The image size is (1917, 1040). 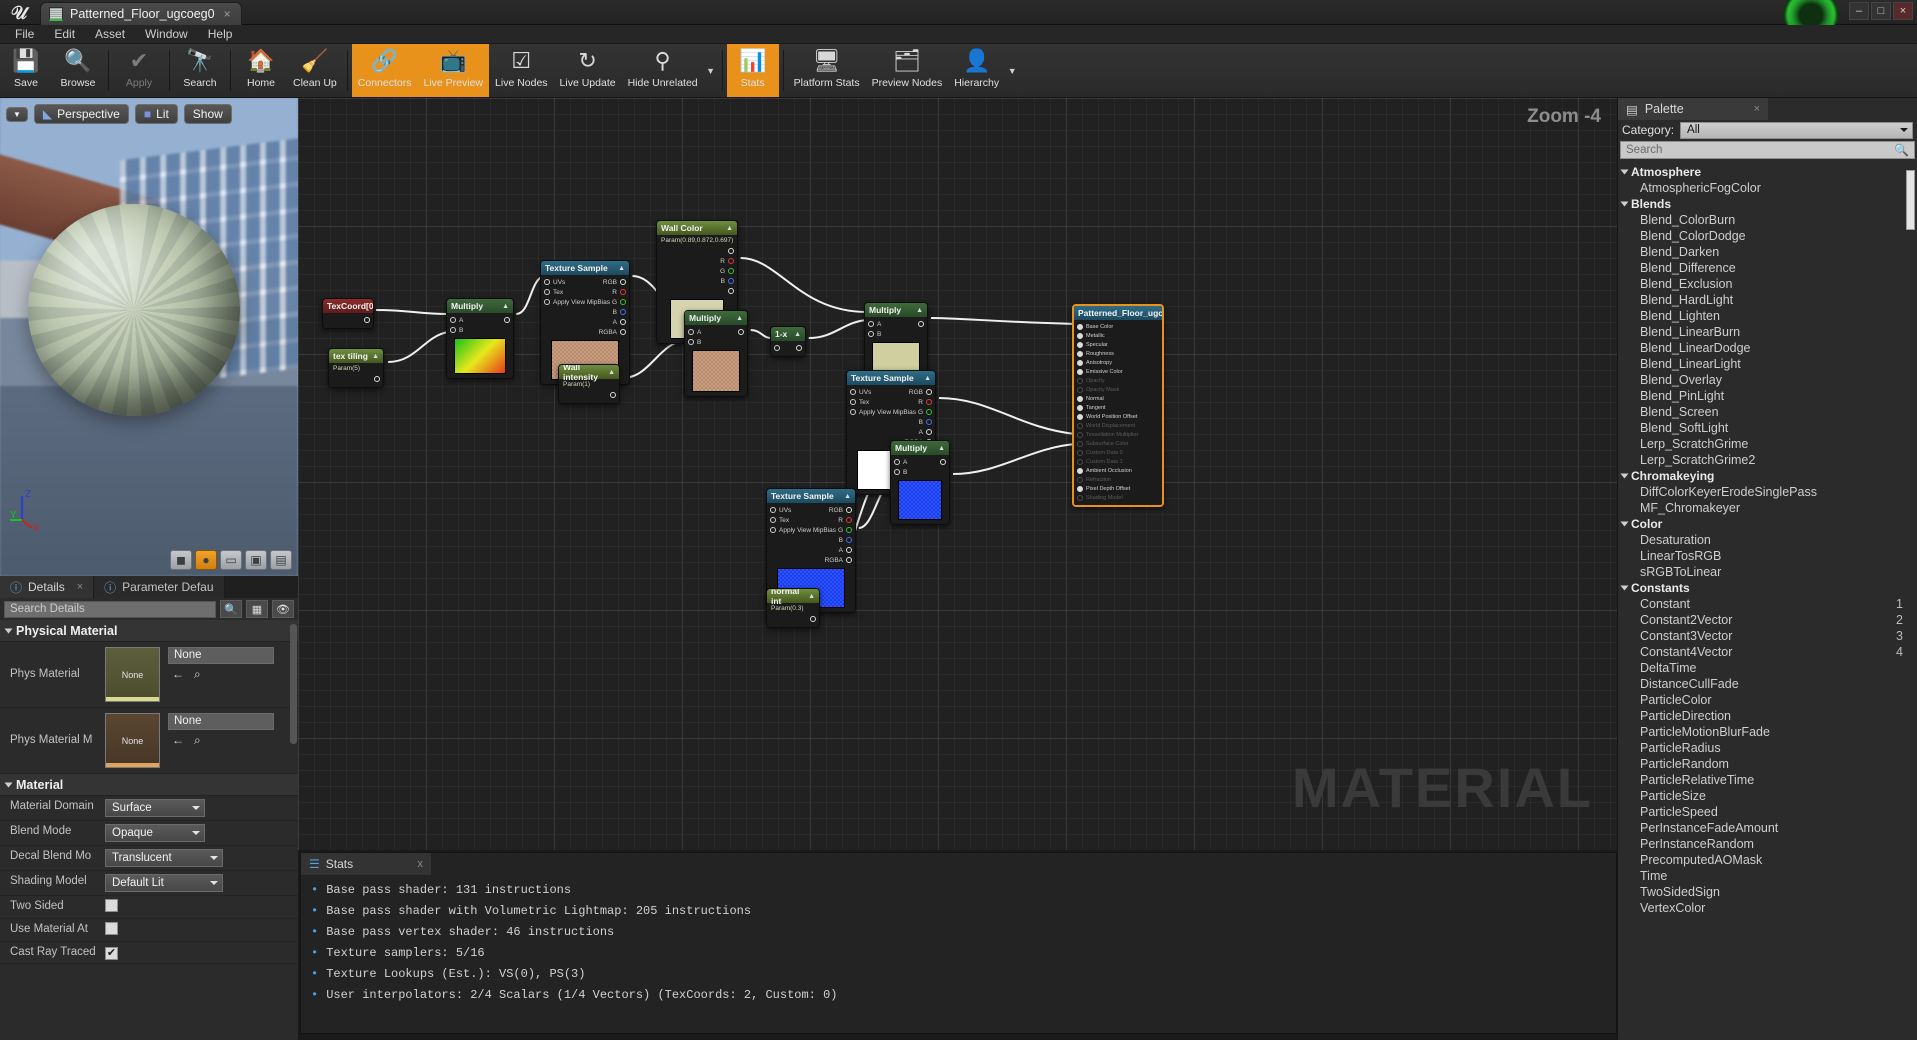 What do you see at coordinates (1767, 444) in the screenshot?
I see `palette-item: Lerp_ScratchGrime` at bounding box center [1767, 444].